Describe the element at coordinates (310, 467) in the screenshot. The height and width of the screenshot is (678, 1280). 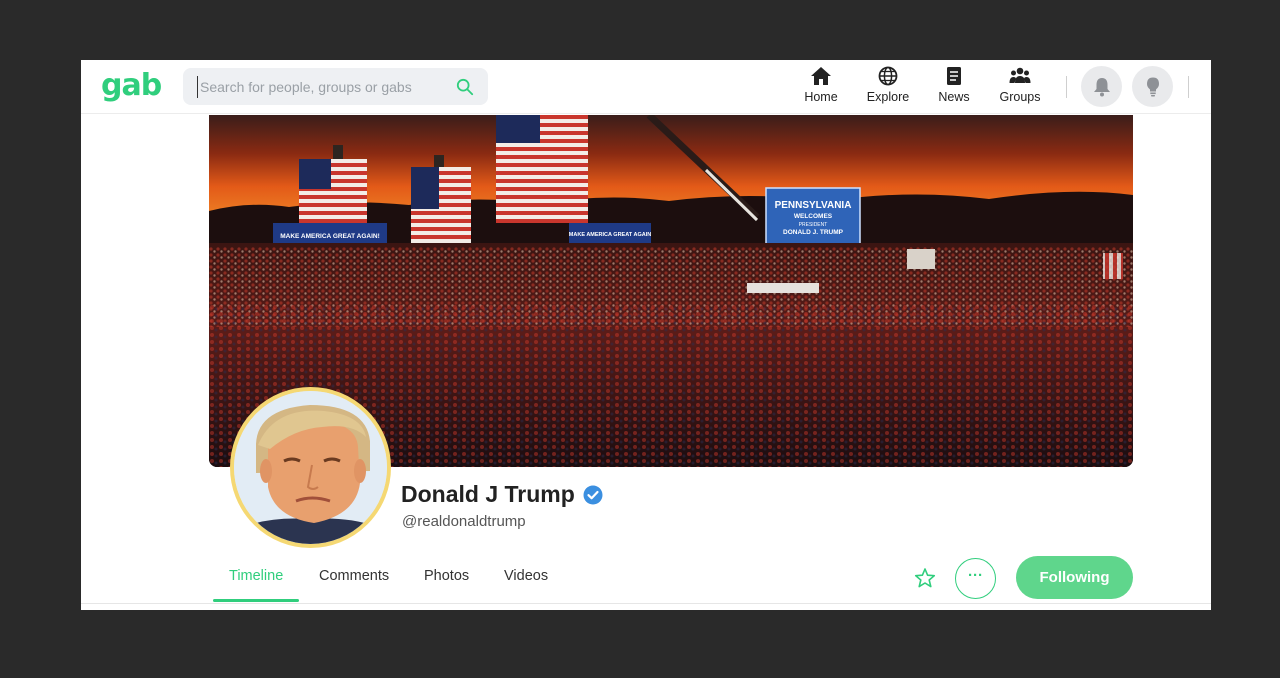
I see `profile-avatar` at that location.